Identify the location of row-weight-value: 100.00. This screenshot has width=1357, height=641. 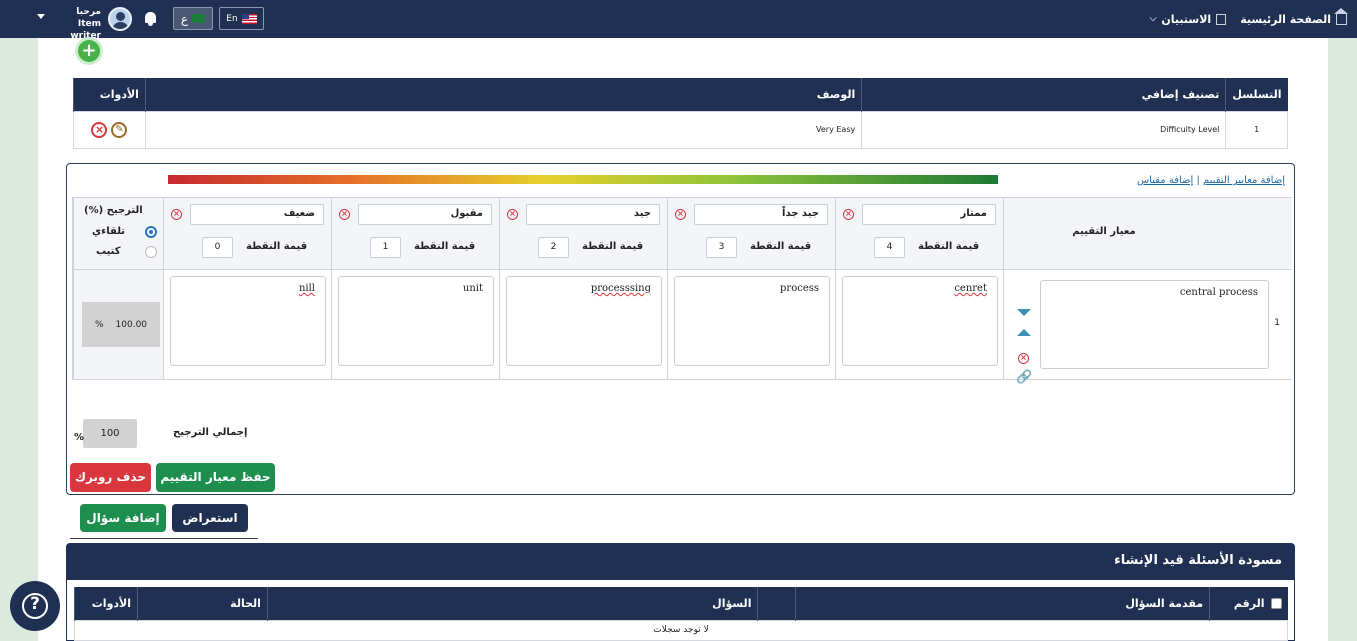
(131, 324).